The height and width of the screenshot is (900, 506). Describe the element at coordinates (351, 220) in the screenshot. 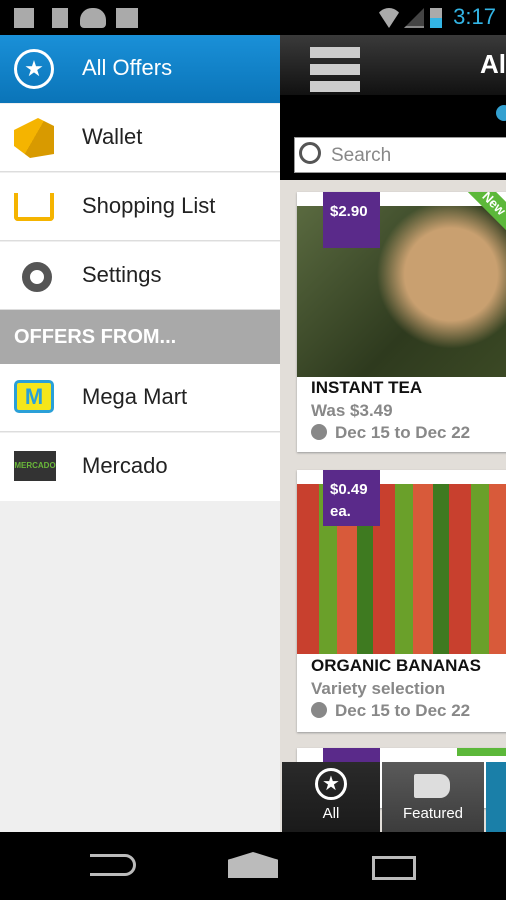

I see `price-badge: $2.90` at that location.